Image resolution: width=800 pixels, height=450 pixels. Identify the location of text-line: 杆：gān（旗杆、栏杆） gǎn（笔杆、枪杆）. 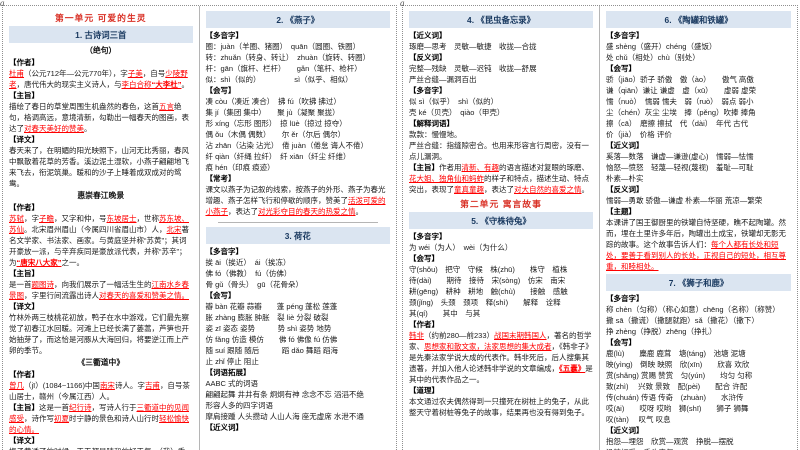
(298, 68).